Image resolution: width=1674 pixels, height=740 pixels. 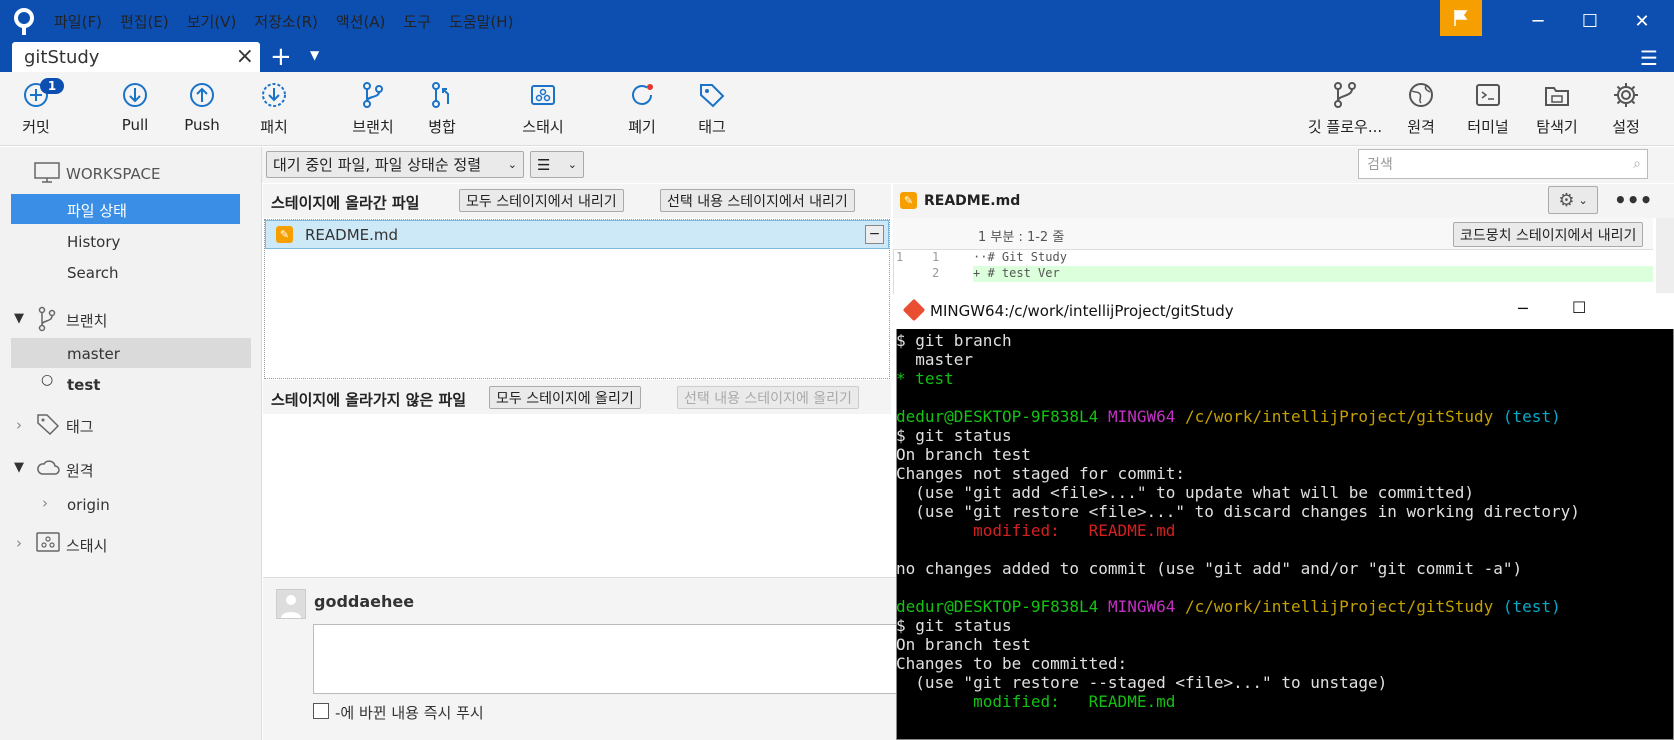 I want to click on staged-title: 스테이지에 올라간 파일, so click(x=345, y=203).